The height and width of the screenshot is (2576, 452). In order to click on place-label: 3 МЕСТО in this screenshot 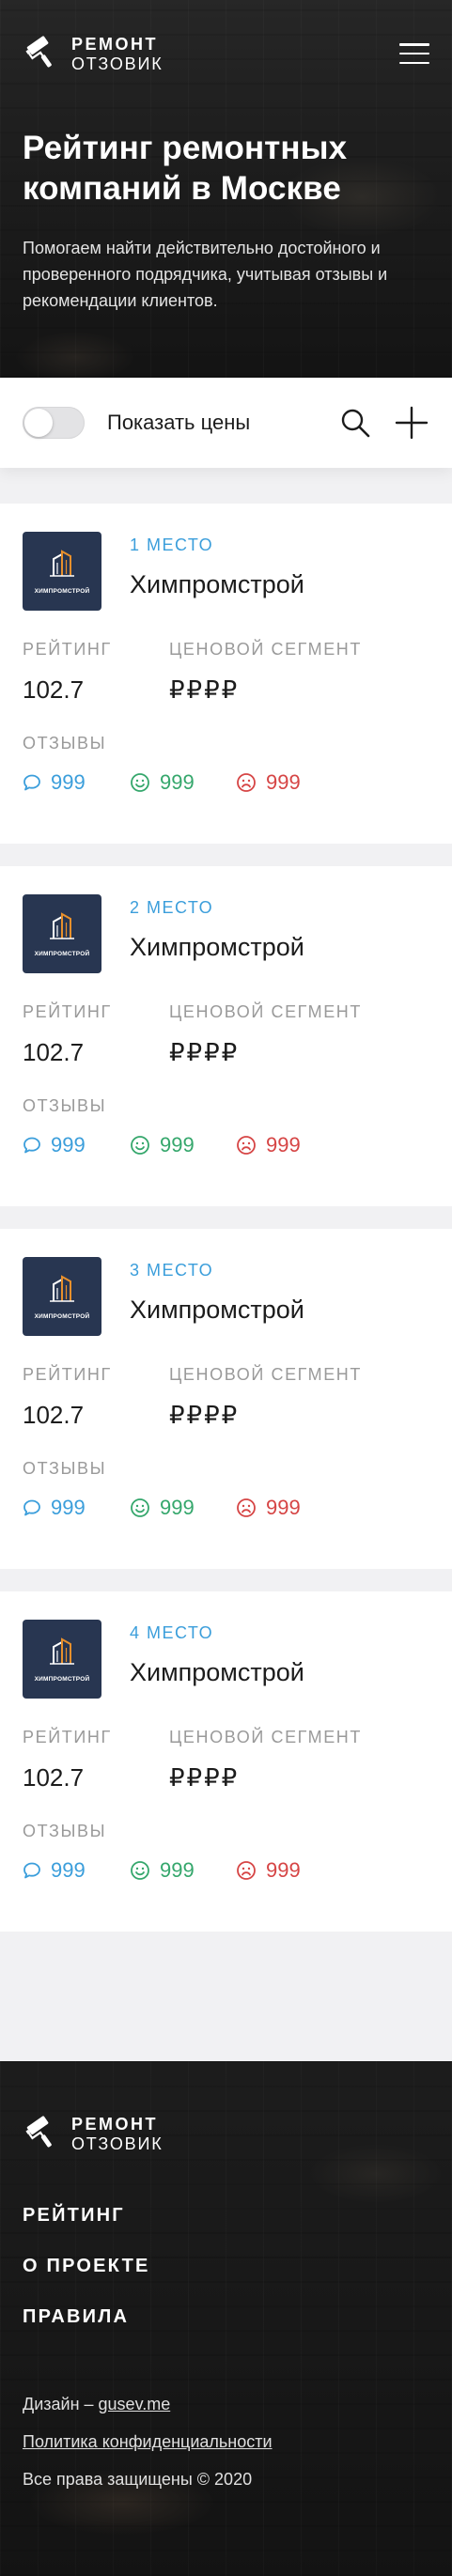, I will do `click(172, 1270)`.